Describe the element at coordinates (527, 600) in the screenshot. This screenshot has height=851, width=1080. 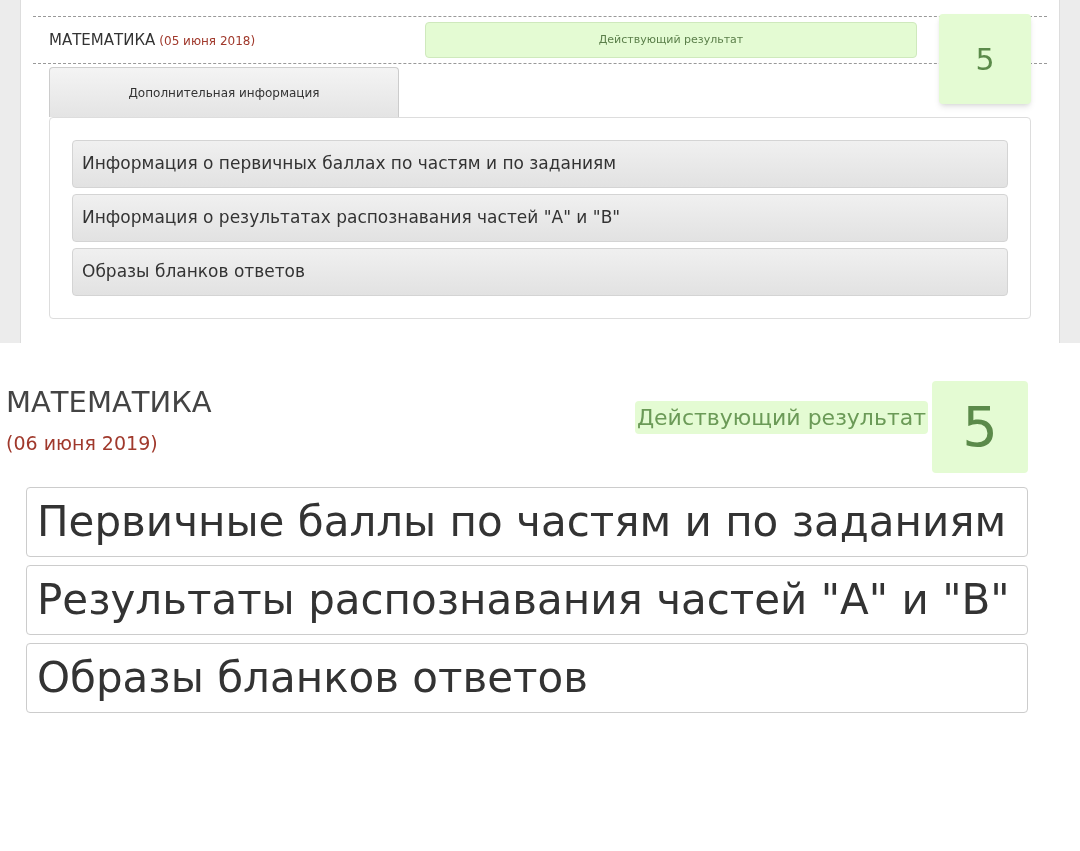
I see `info-link: Результаты распознавания частей "А" и "В"` at that location.